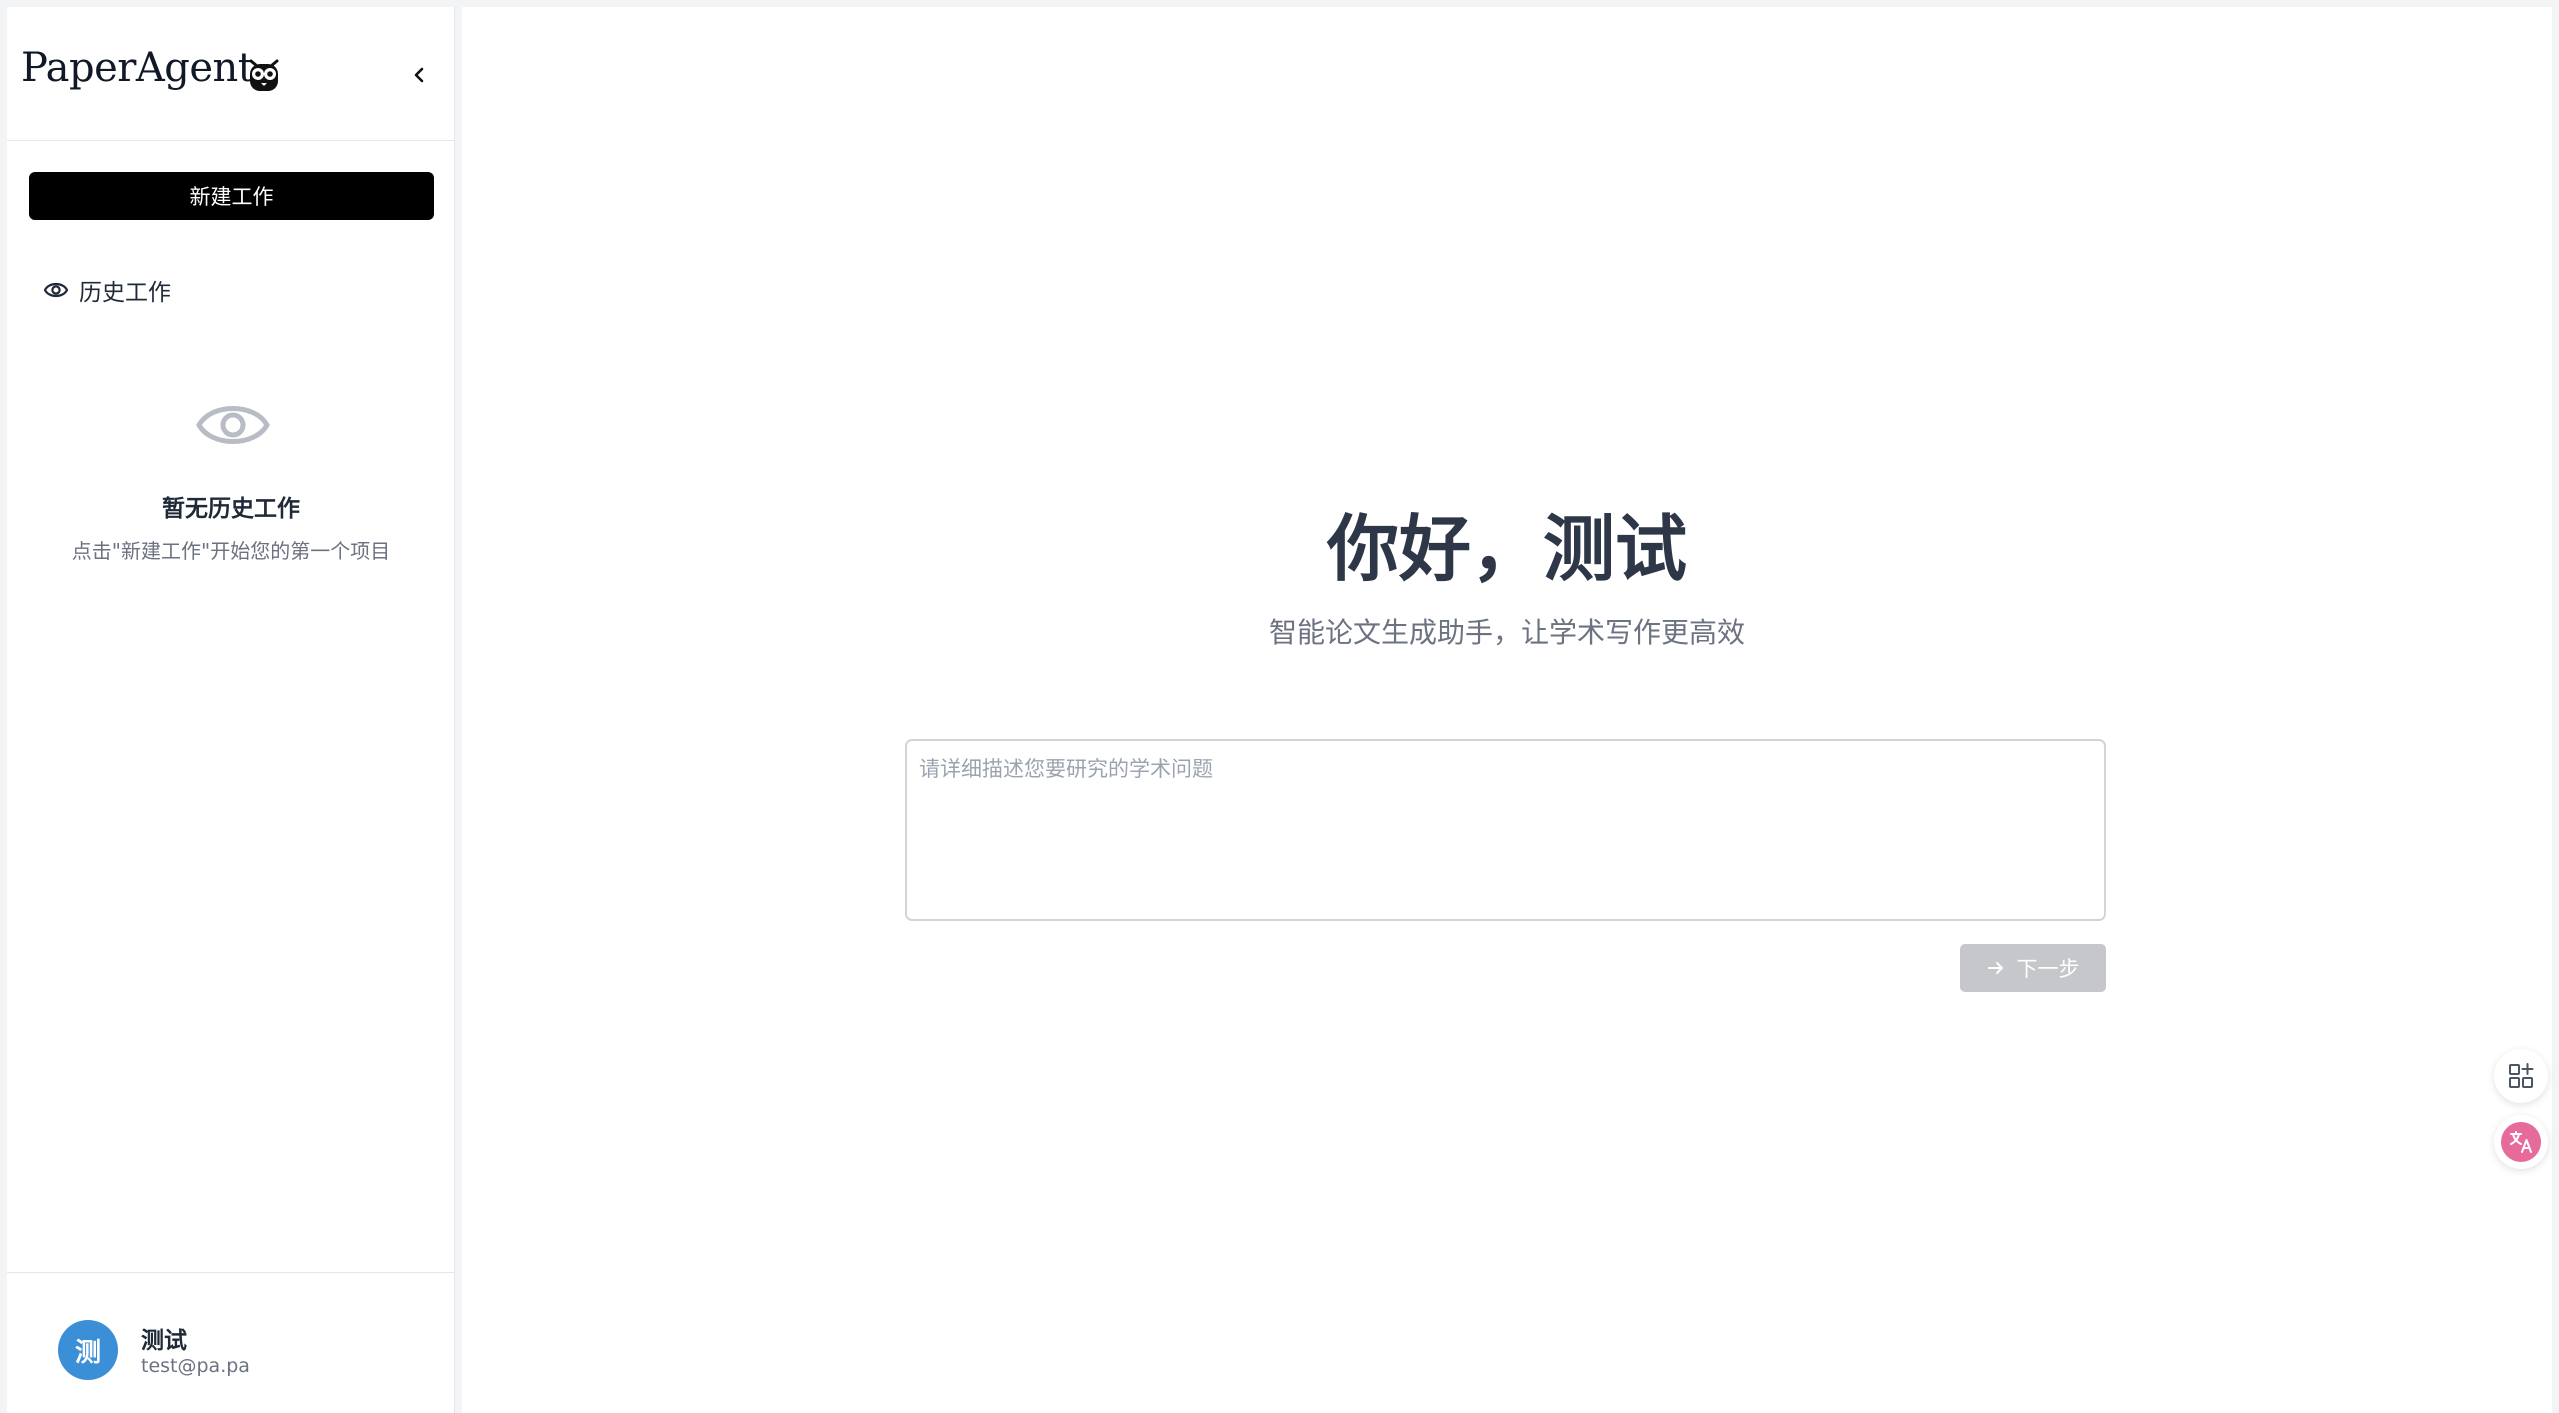 Image resolution: width=2559 pixels, height=1413 pixels. I want to click on empty-history-title: 暂无历史工作, so click(231, 509).